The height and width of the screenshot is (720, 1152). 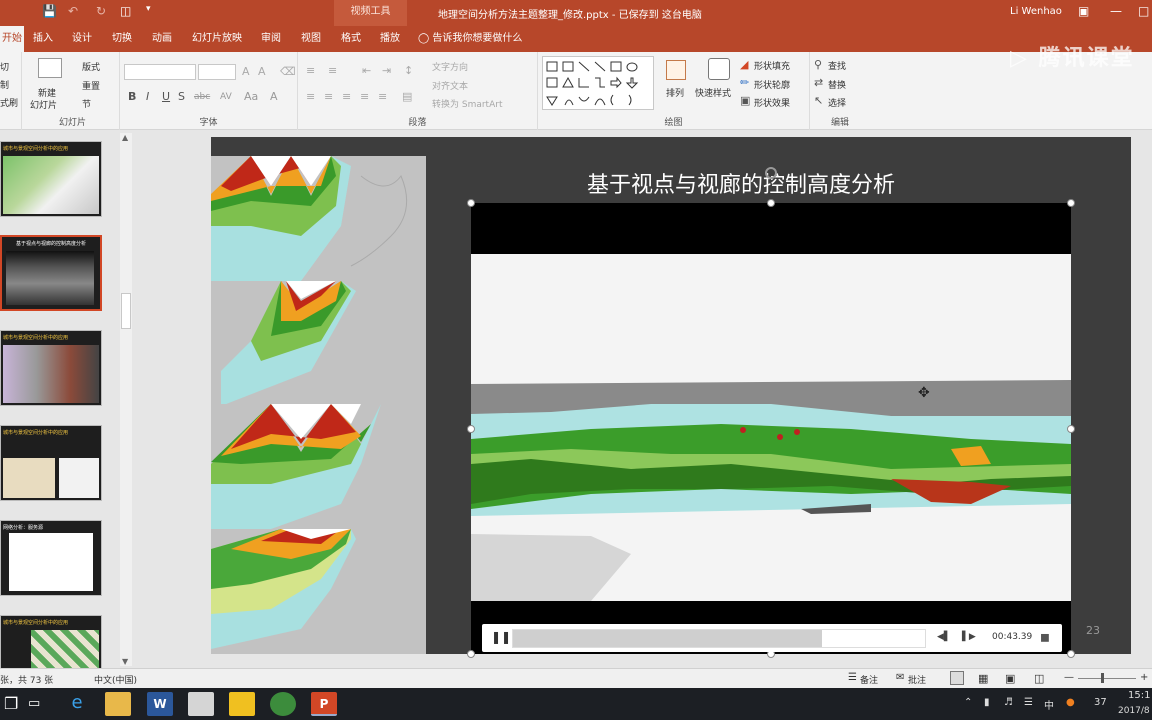 What do you see at coordinates (328, 97) in the screenshot?
I see `align-center-icon: ≡` at bounding box center [328, 97].